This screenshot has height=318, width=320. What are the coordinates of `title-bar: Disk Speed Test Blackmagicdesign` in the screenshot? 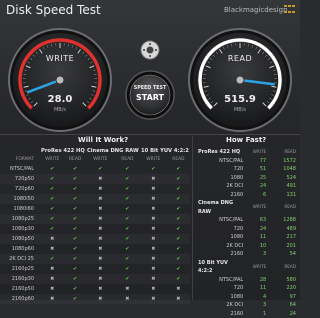 It's located at (150, 11).